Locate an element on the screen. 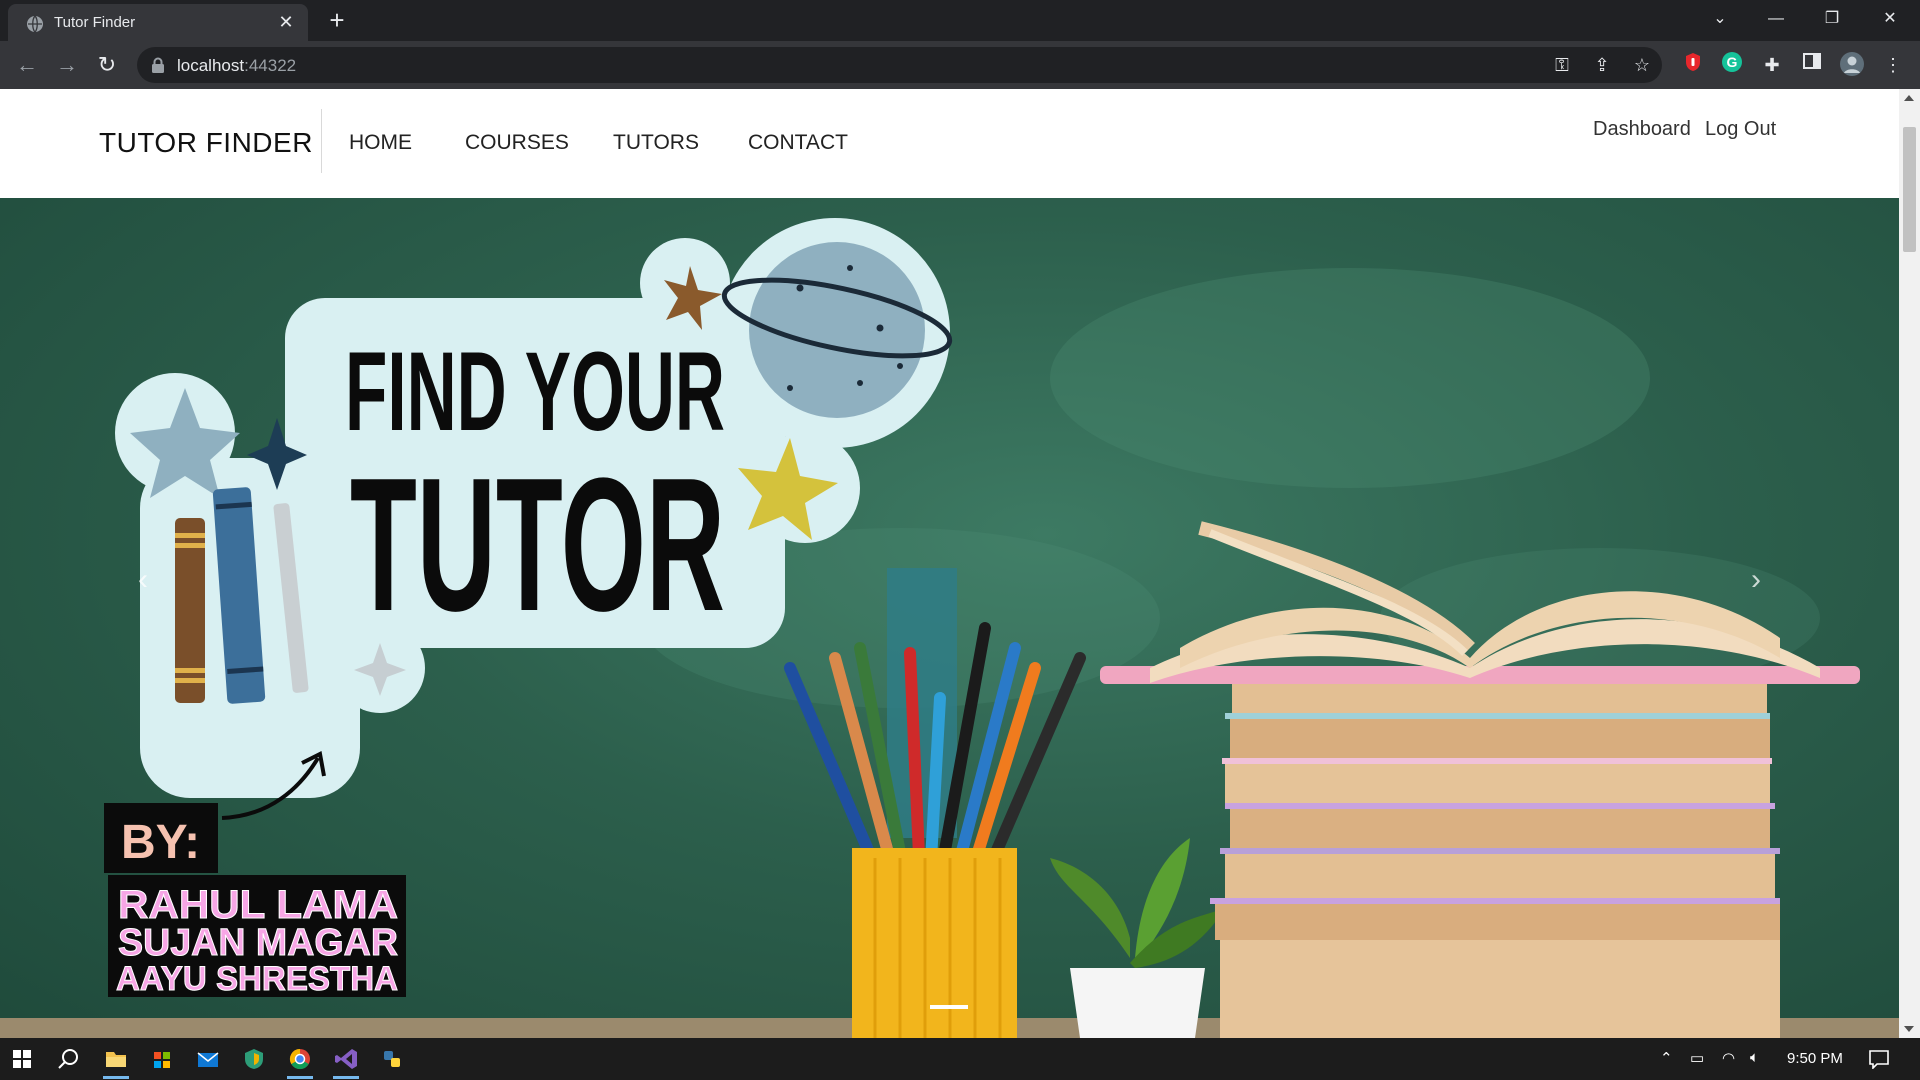 This screenshot has width=1920, height=1080. restore-button: ❐ is located at coordinates (1832, 20).